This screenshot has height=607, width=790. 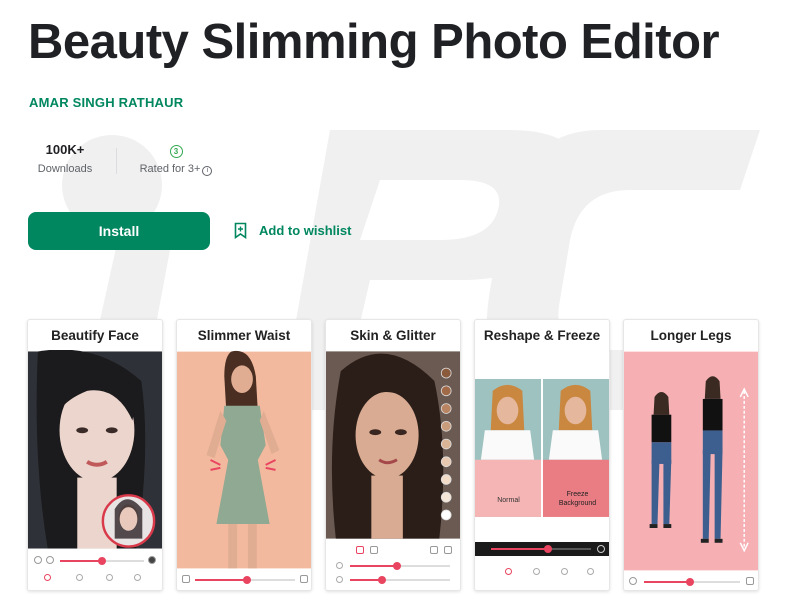 What do you see at coordinates (542, 575) in the screenshot?
I see `editor-tab-bar` at bounding box center [542, 575].